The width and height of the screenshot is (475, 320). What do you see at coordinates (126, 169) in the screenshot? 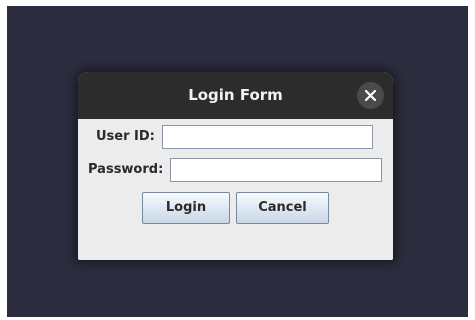
I see `password-label: Password:` at bounding box center [126, 169].